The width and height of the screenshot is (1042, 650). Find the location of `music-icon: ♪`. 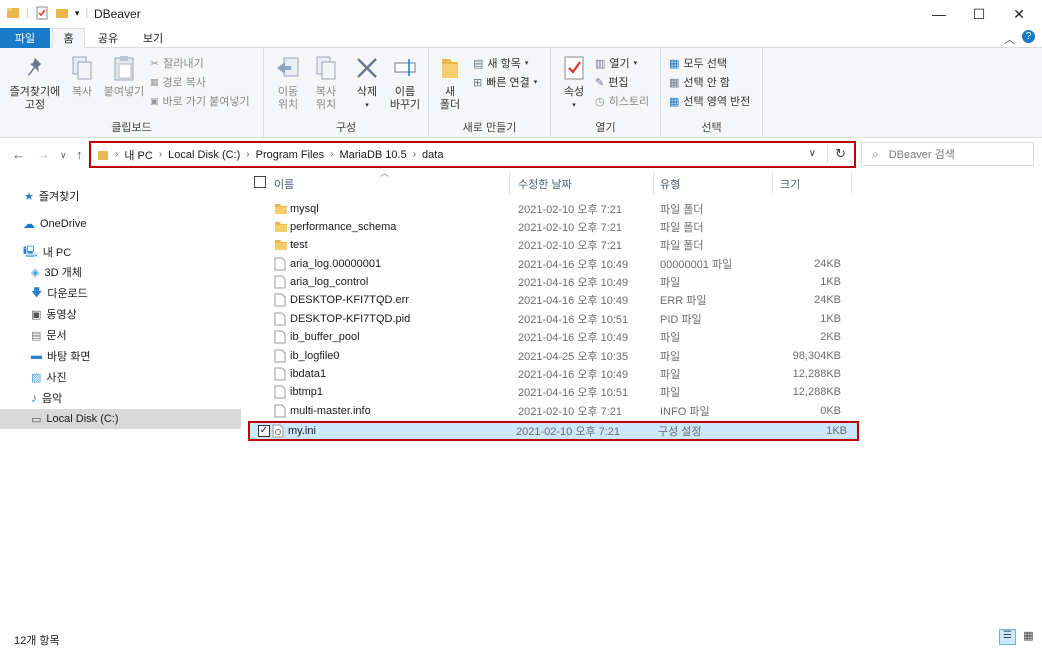

music-icon: ♪ is located at coordinates (34, 398).